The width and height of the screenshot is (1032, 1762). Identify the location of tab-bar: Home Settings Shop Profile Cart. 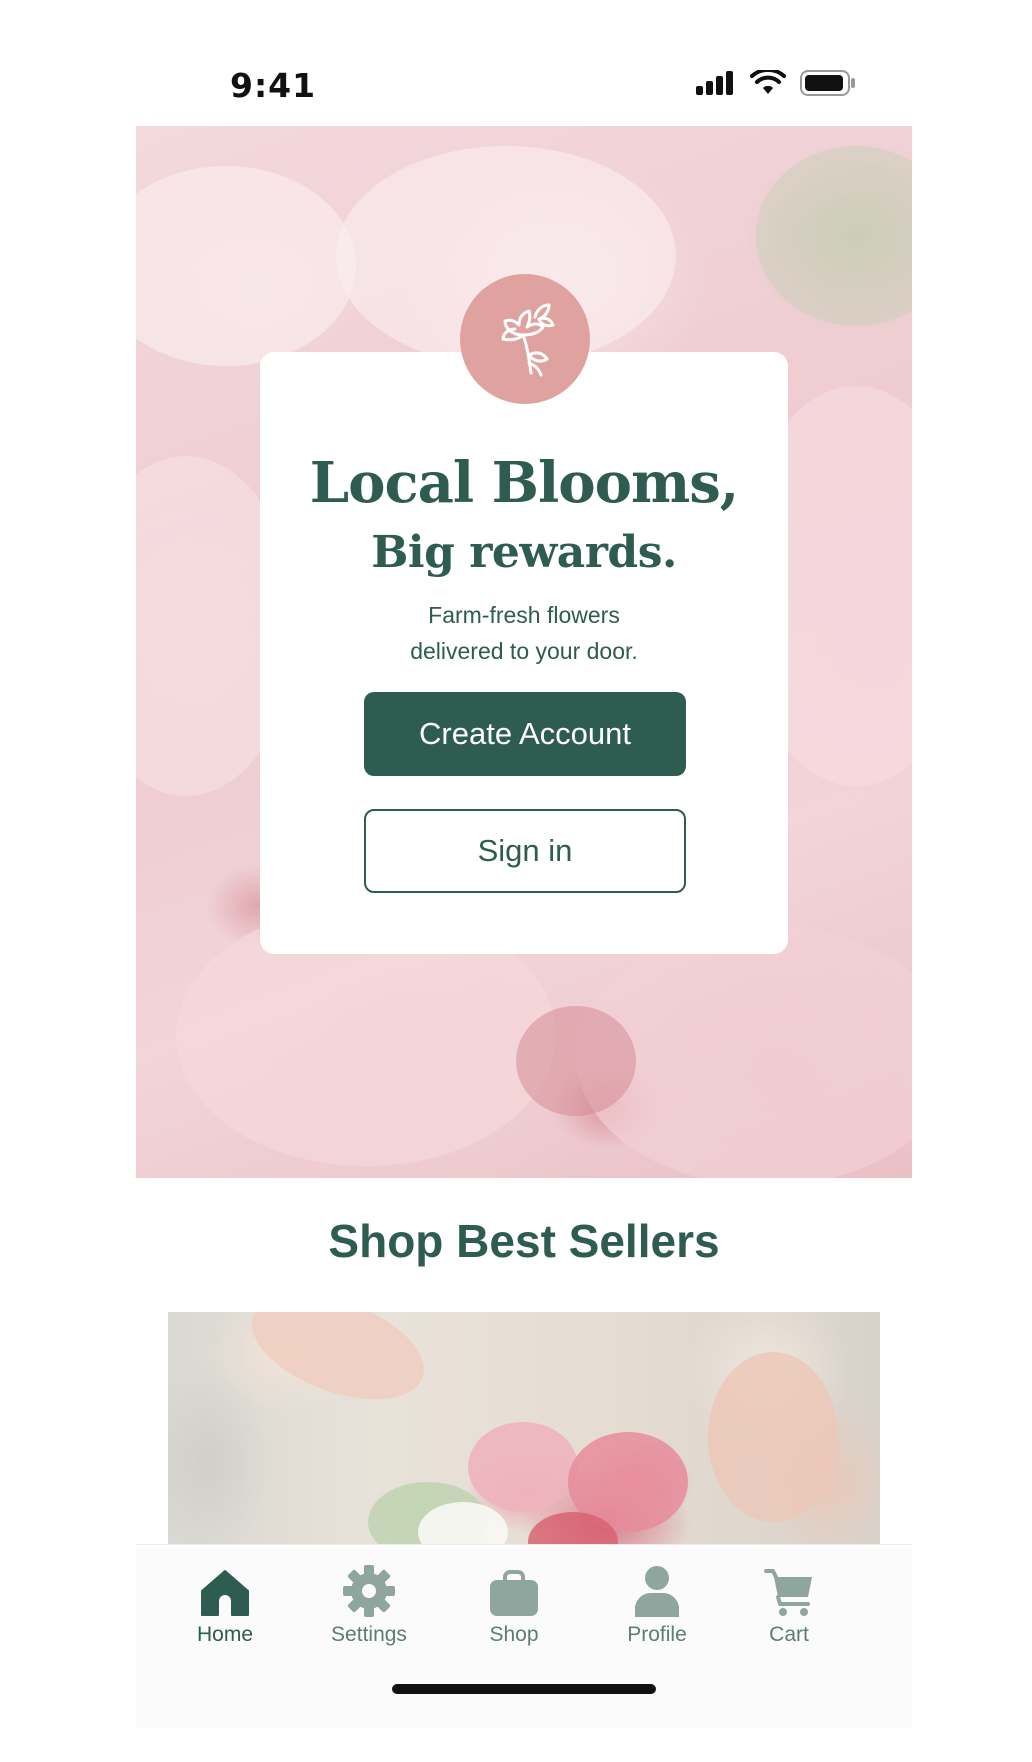
(524, 1636).